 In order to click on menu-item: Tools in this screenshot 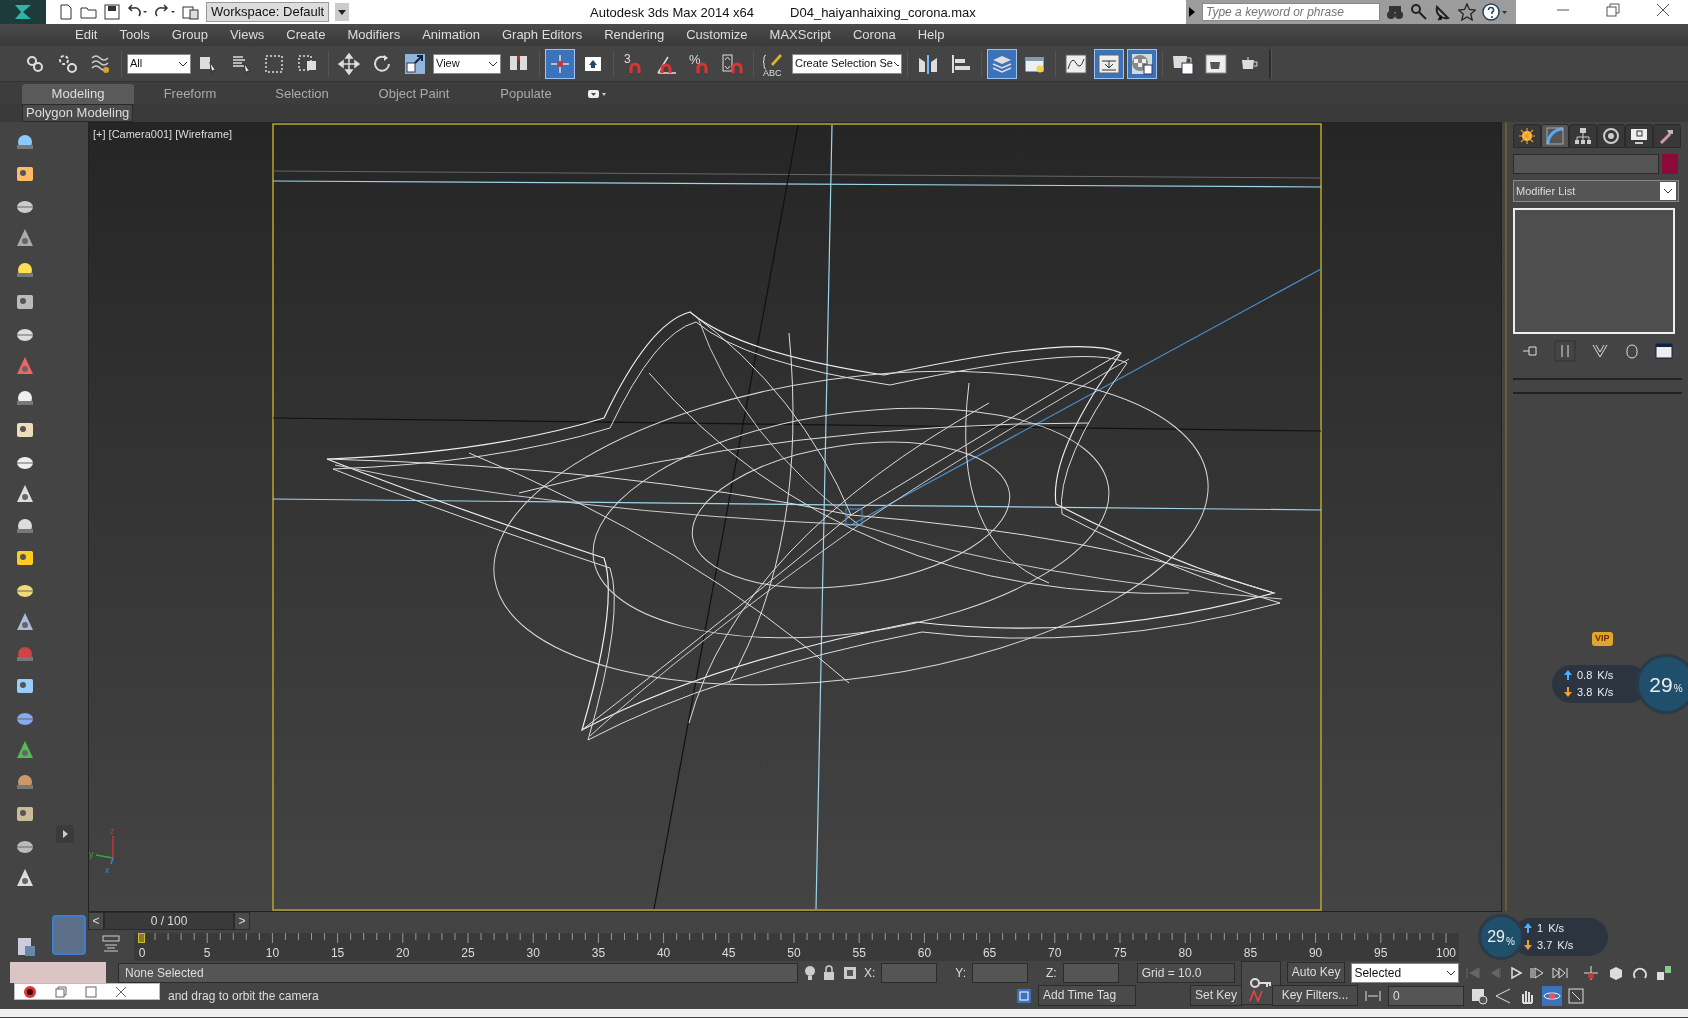, I will do `click(134, 35)`.